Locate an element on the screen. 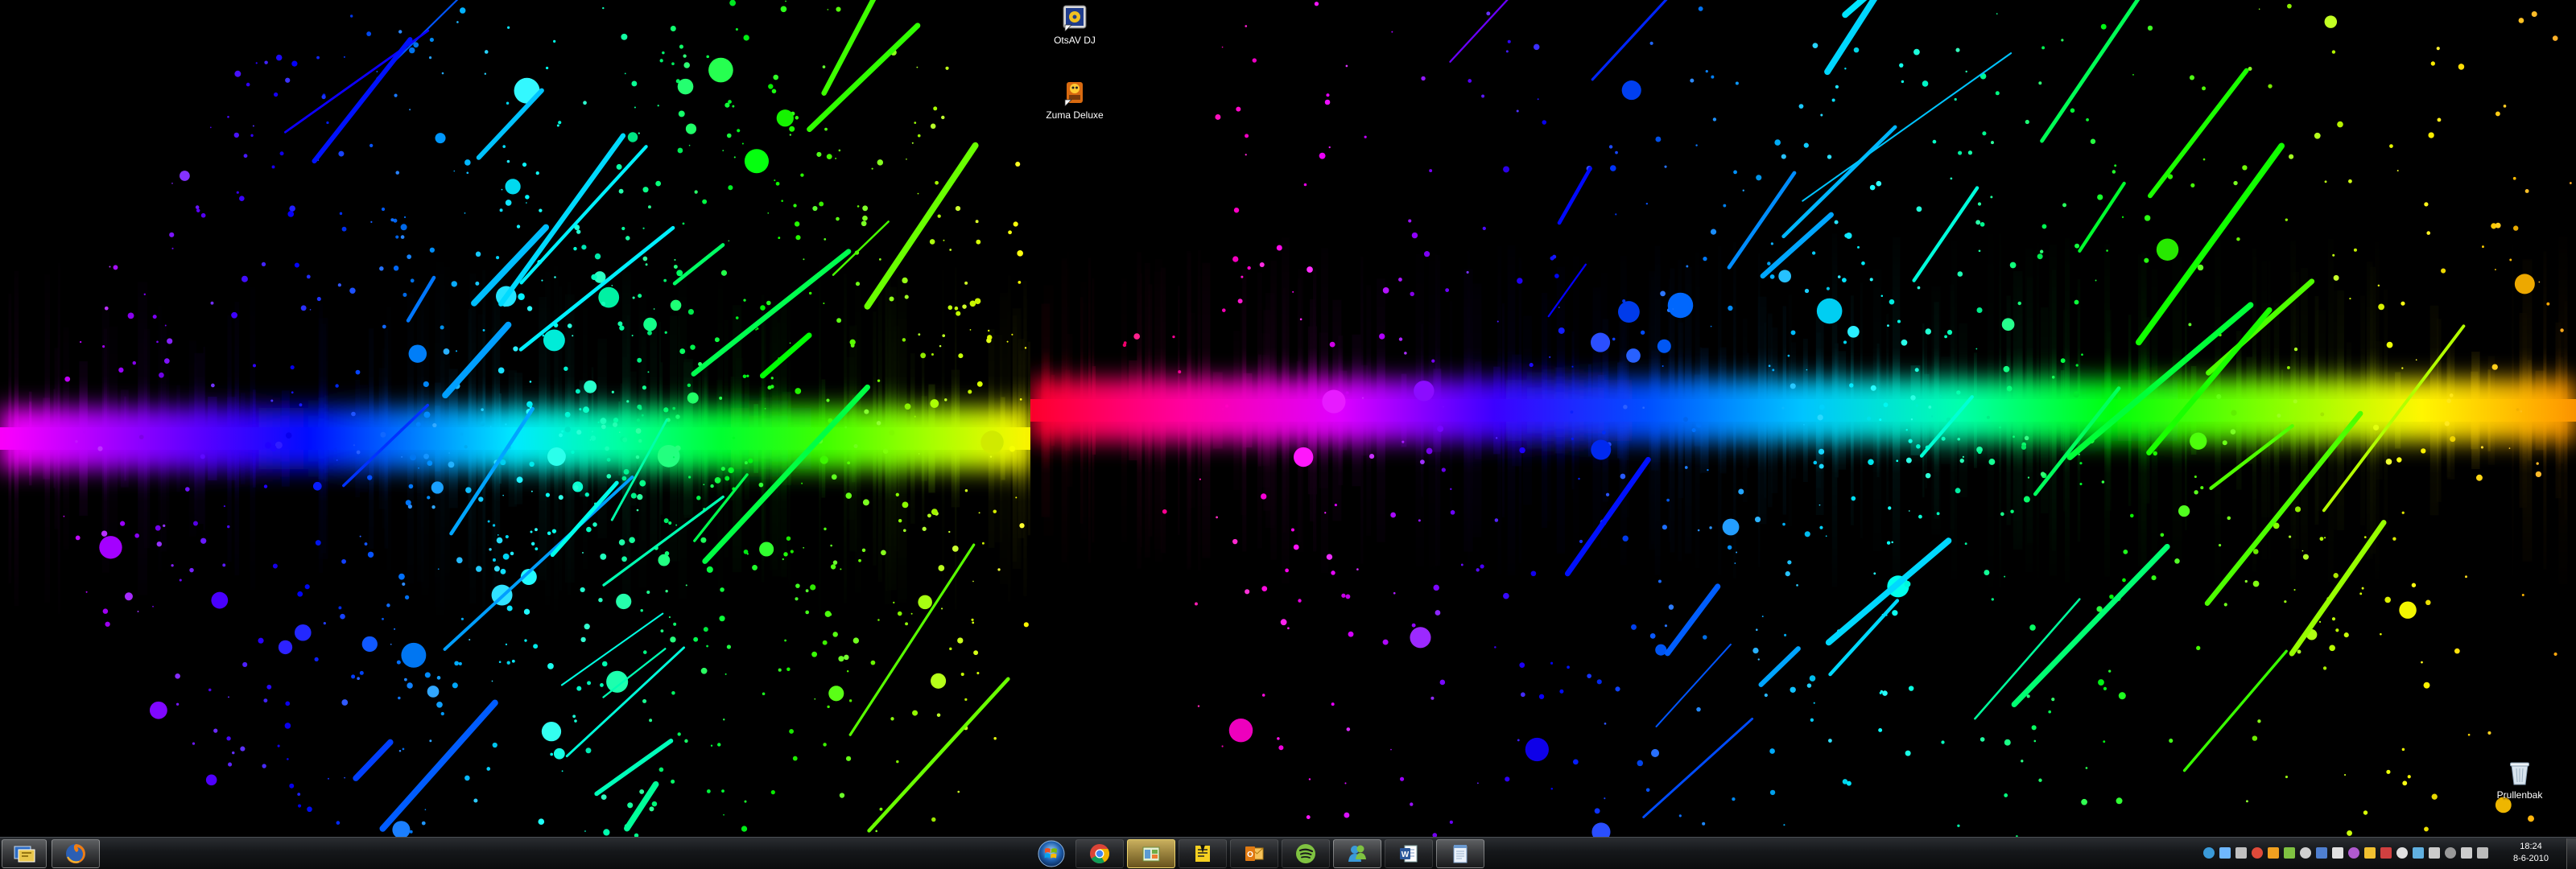 The width and height of the screenshot is (2576, 869). clock-date: 8-6-2010 is located at coordinates (2530, 858).